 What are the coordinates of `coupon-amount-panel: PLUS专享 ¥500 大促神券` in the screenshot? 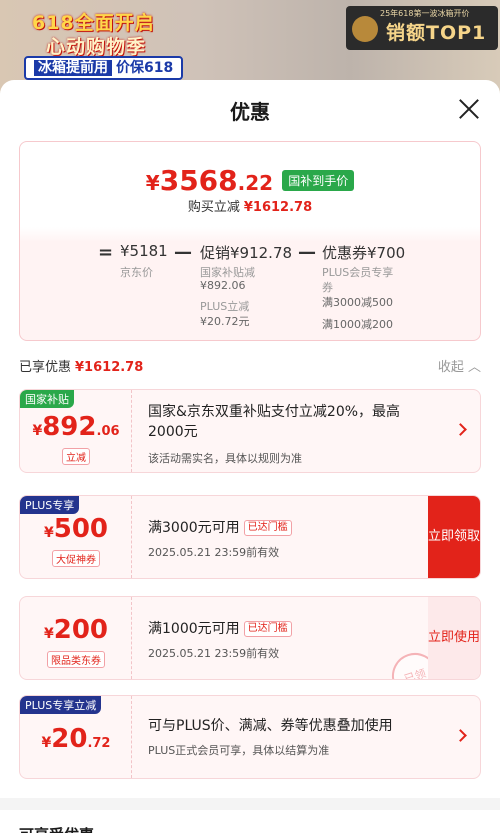 It's located at (76, 537).